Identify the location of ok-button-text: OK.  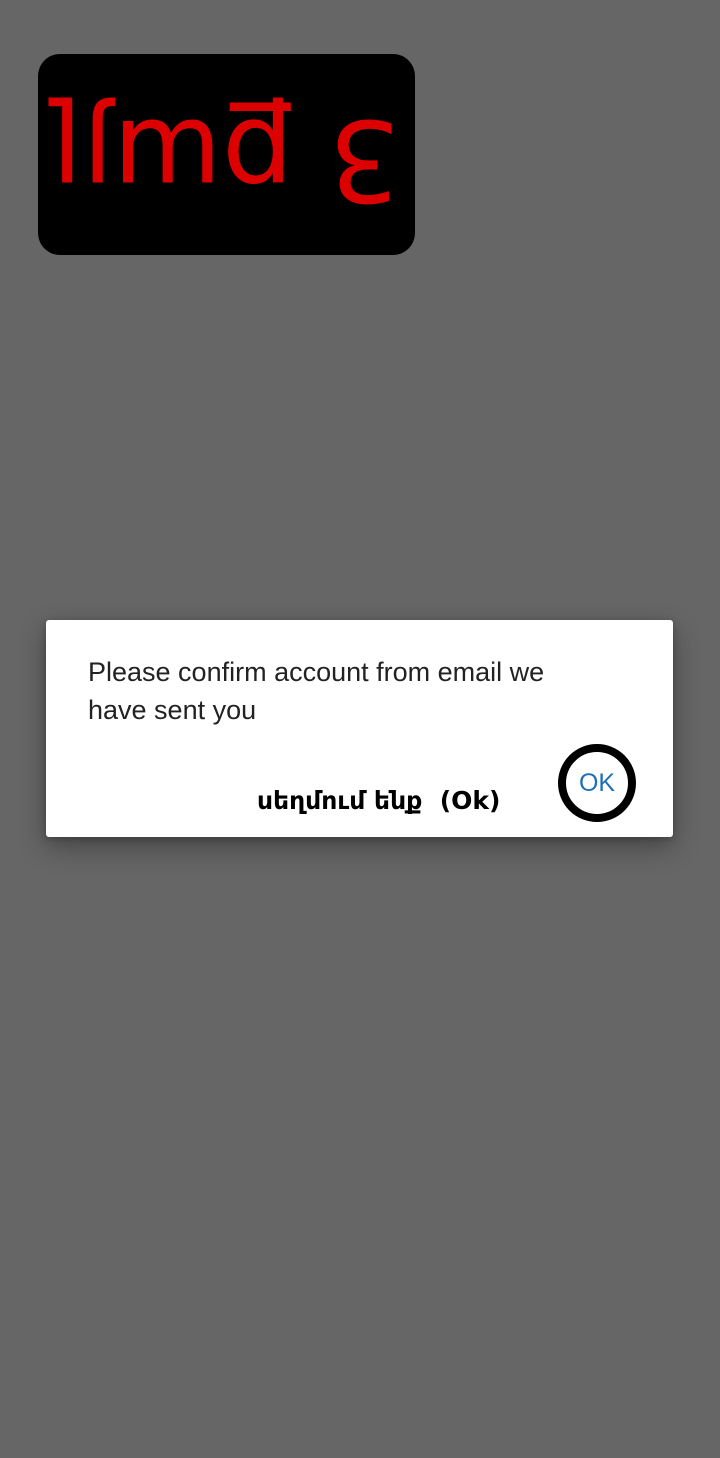
(597, 782).